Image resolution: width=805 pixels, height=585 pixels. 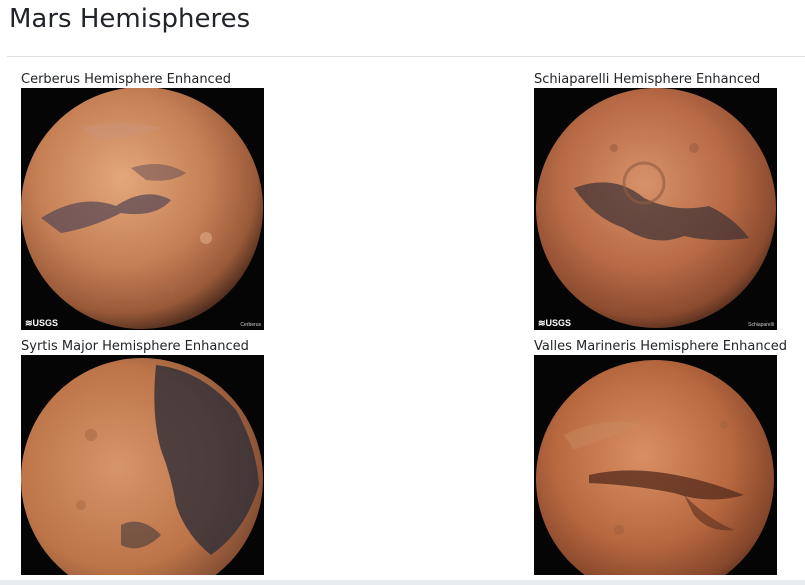 I want to click on hemisphere-title: Schiaparelli Hemisphere Enhanced, so click(x=647, y=79).